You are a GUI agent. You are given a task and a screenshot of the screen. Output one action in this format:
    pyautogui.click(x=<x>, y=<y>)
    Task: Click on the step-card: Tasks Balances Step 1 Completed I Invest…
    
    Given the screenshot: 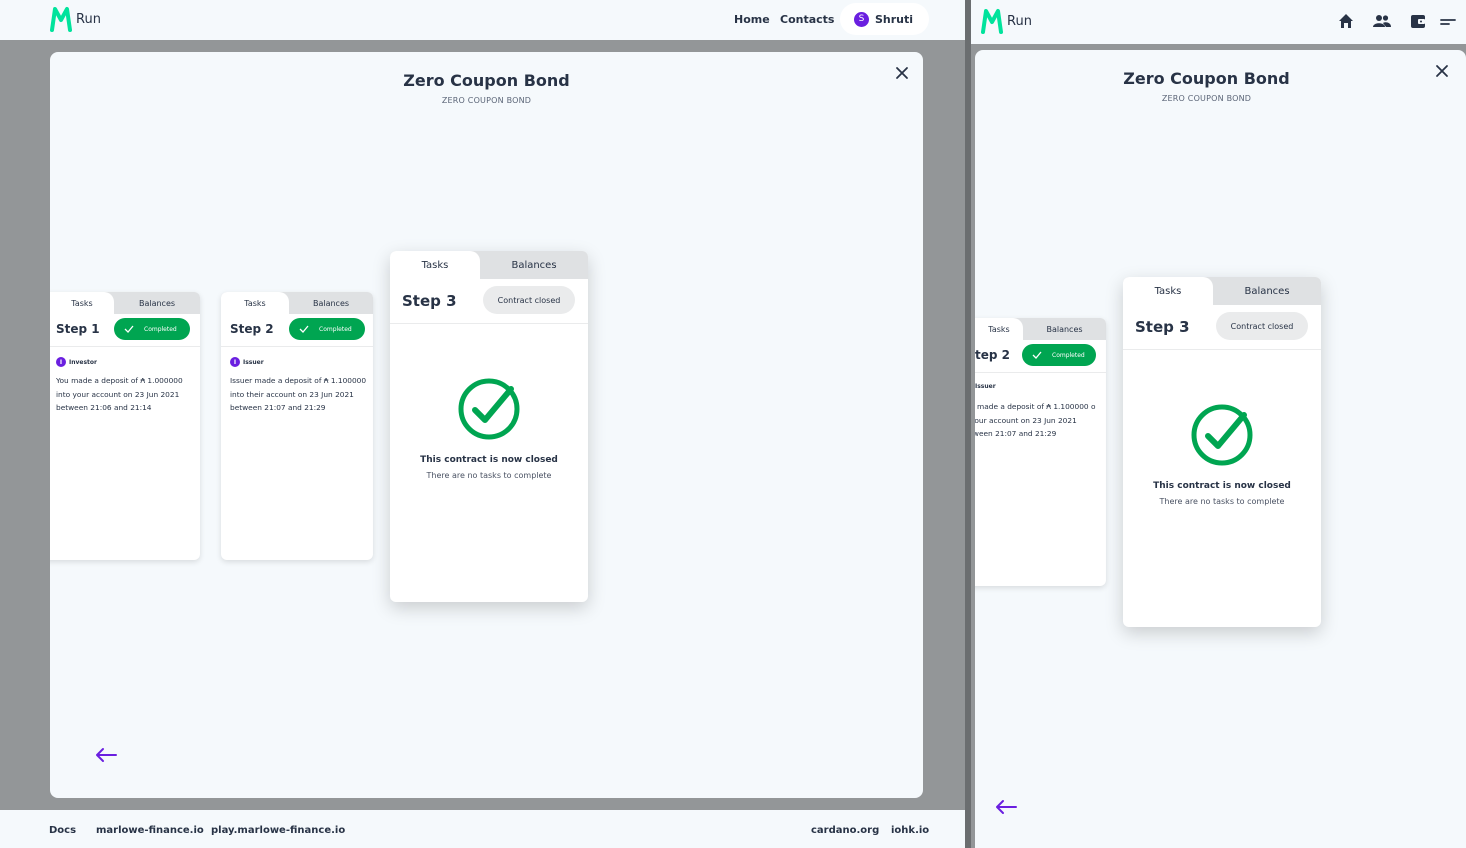 What is the action you would take?
    pyautogui.click(x=125, y=426)
    